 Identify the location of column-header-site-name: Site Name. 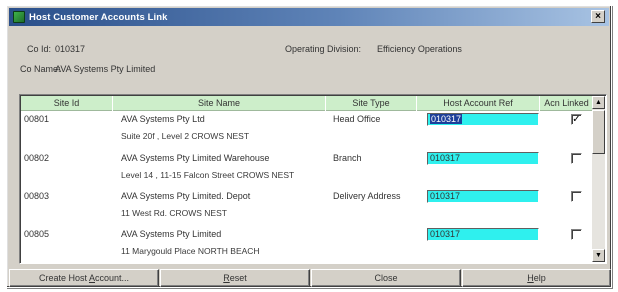
(219, 103).